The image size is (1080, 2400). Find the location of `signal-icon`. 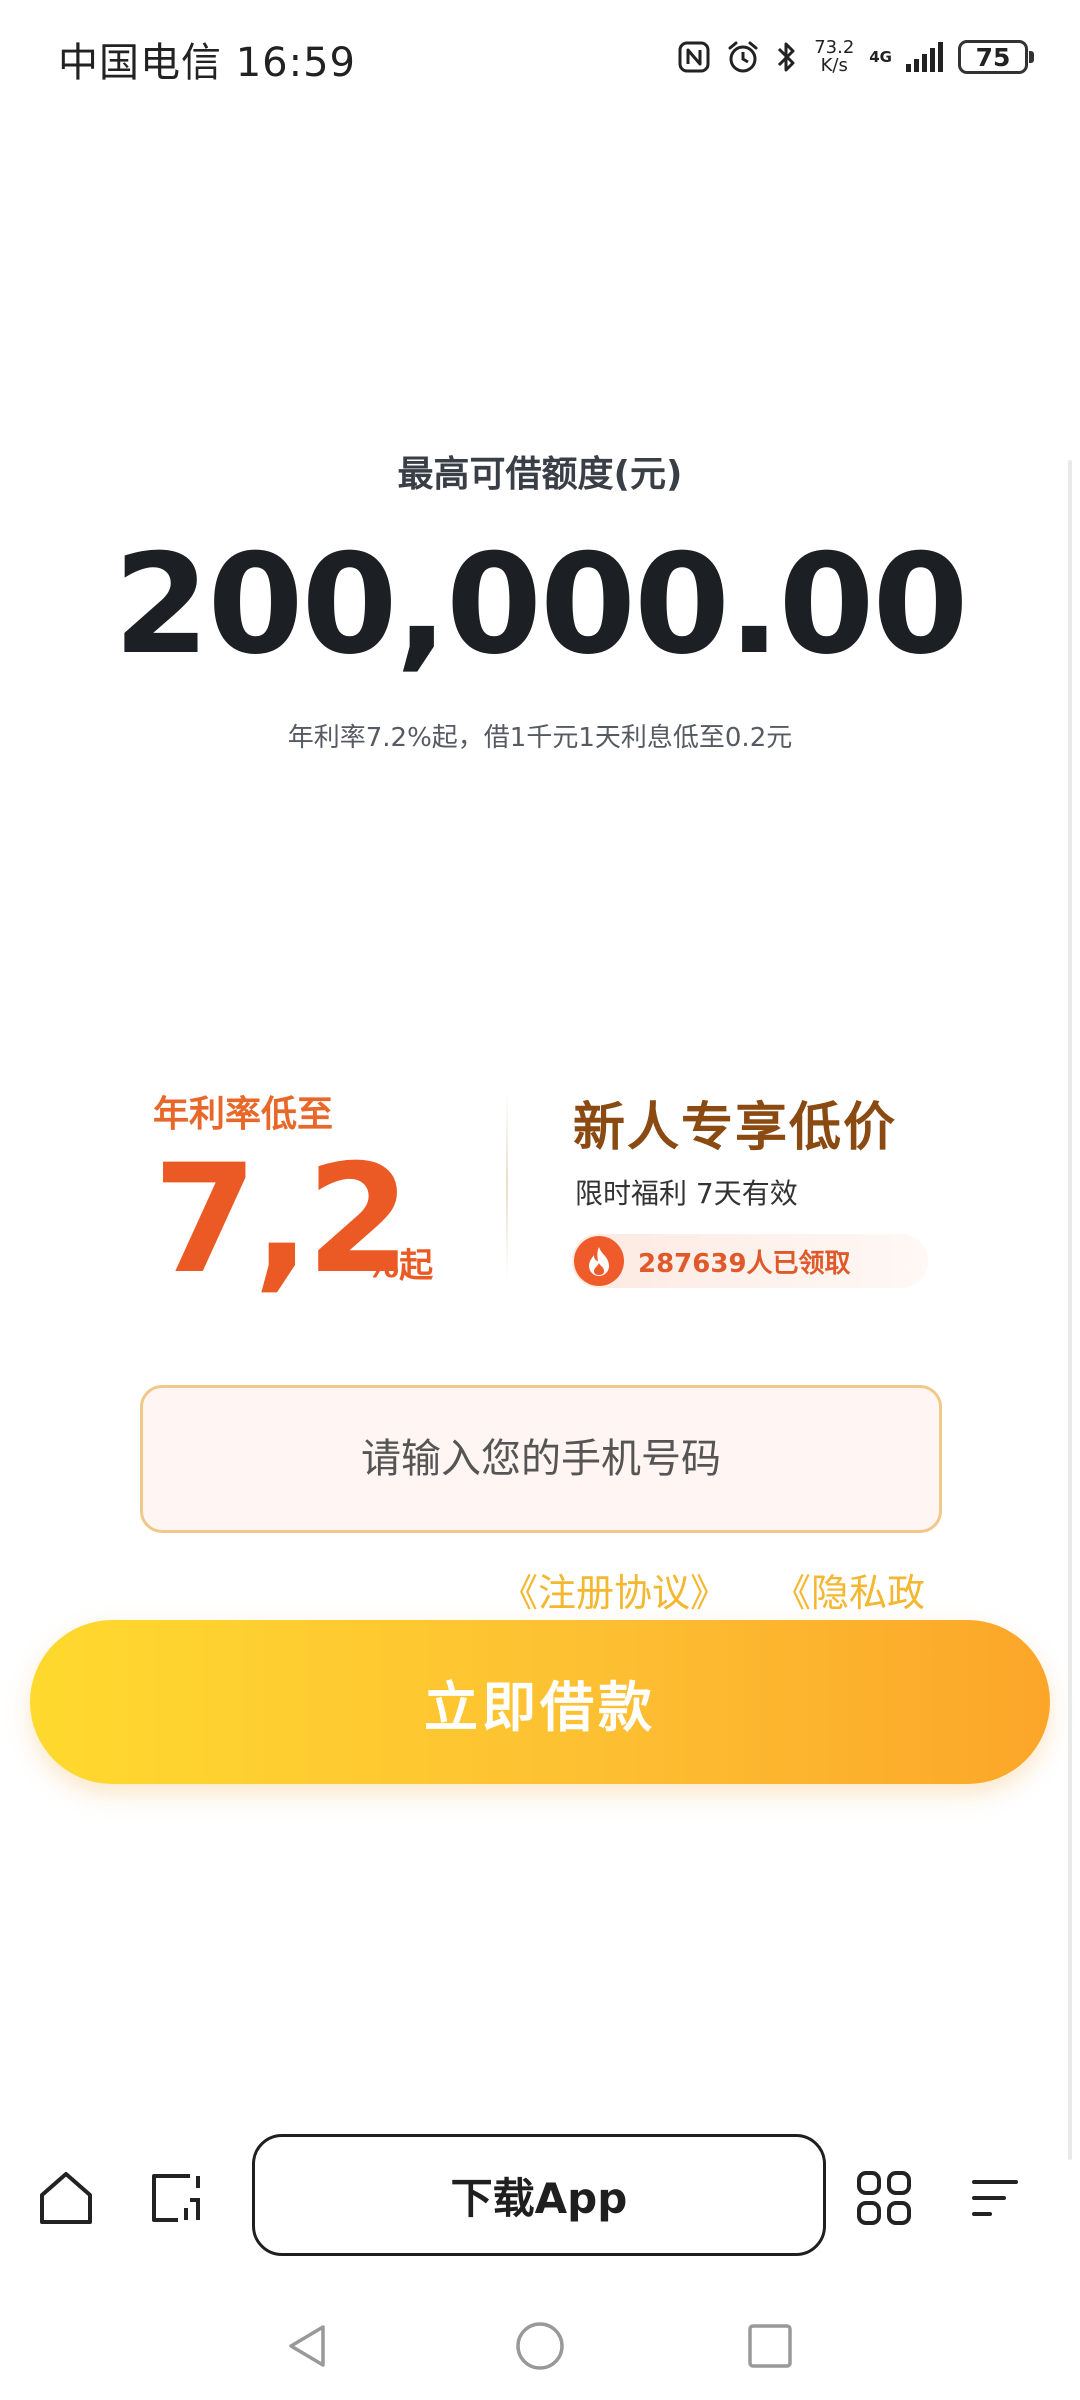

signal-icon is located at coordinates (925, 57).